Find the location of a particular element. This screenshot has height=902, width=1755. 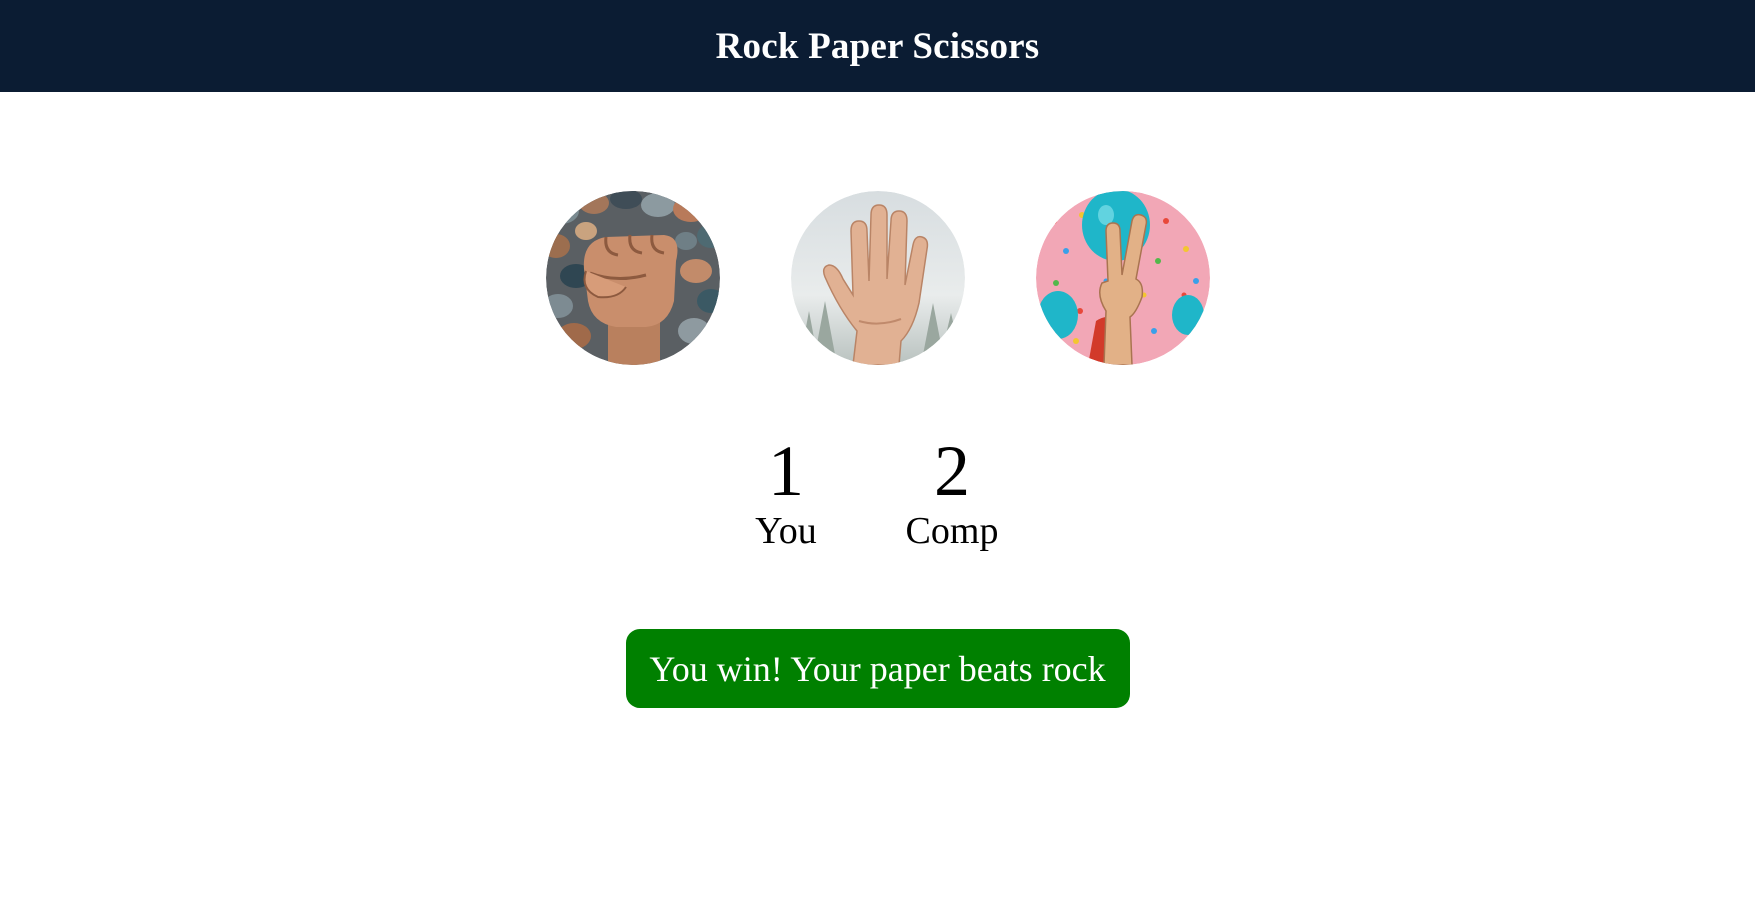

user-score: 1 You is located at coordinates (786, 492).